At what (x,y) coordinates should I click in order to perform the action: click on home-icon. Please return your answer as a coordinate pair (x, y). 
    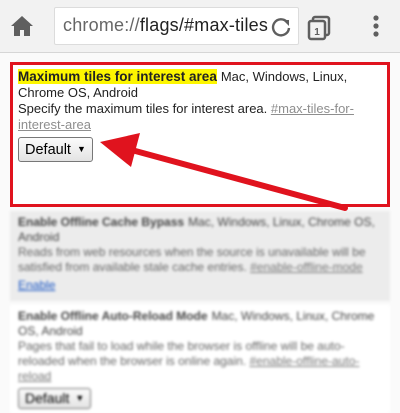
    Looking at the image, I should click on (22, 26).